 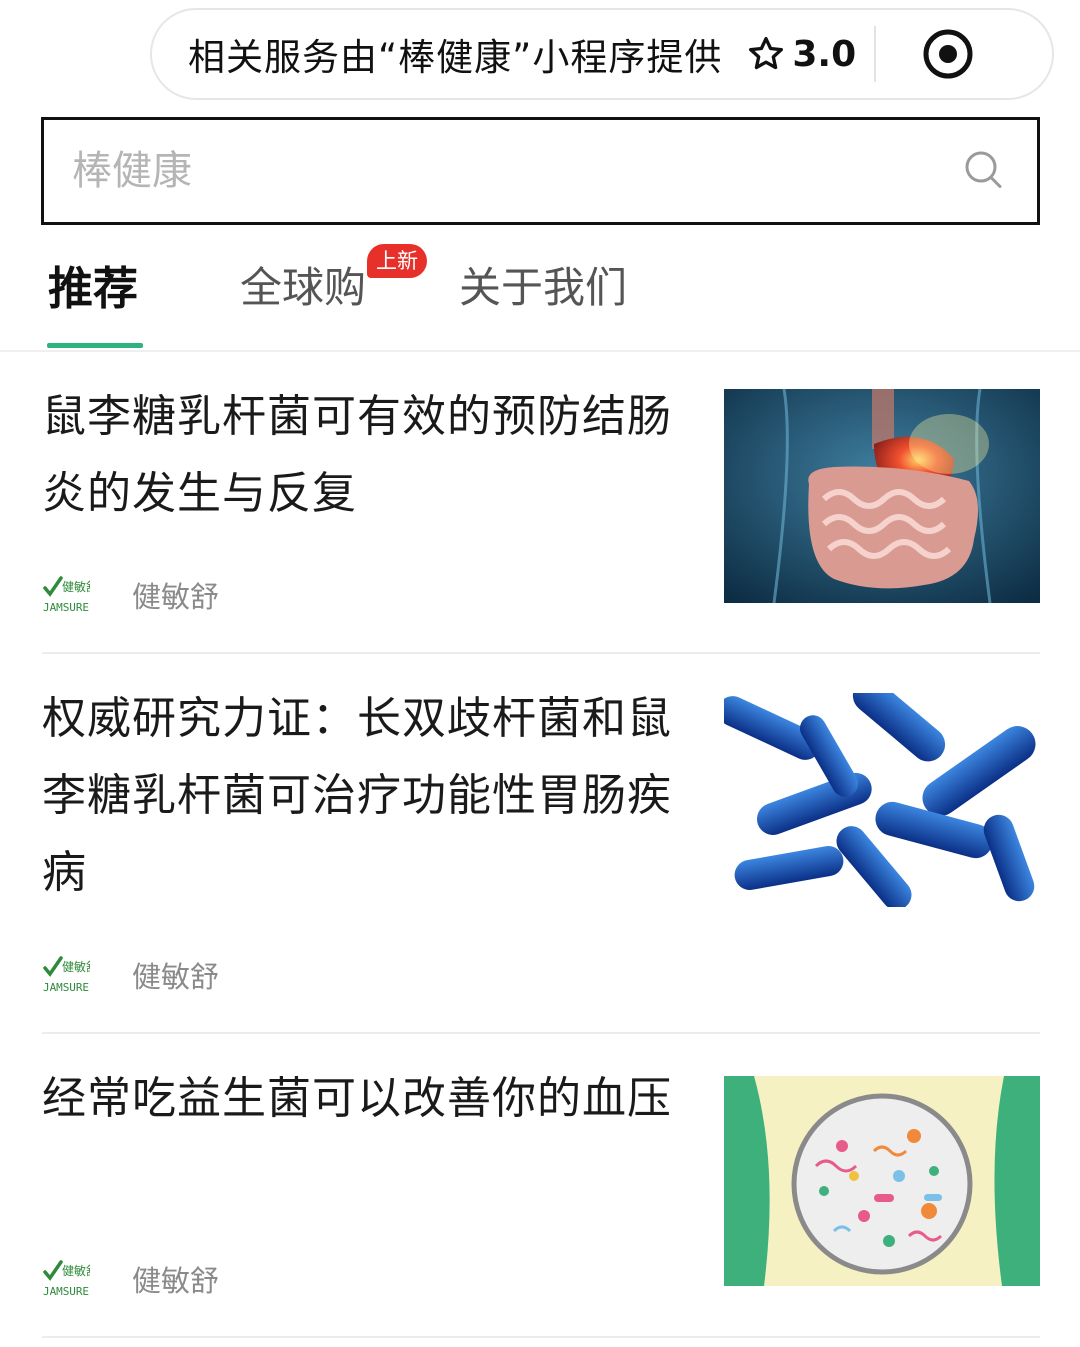 I want to click on active-tab-indicator, so click(x=95, y=345).